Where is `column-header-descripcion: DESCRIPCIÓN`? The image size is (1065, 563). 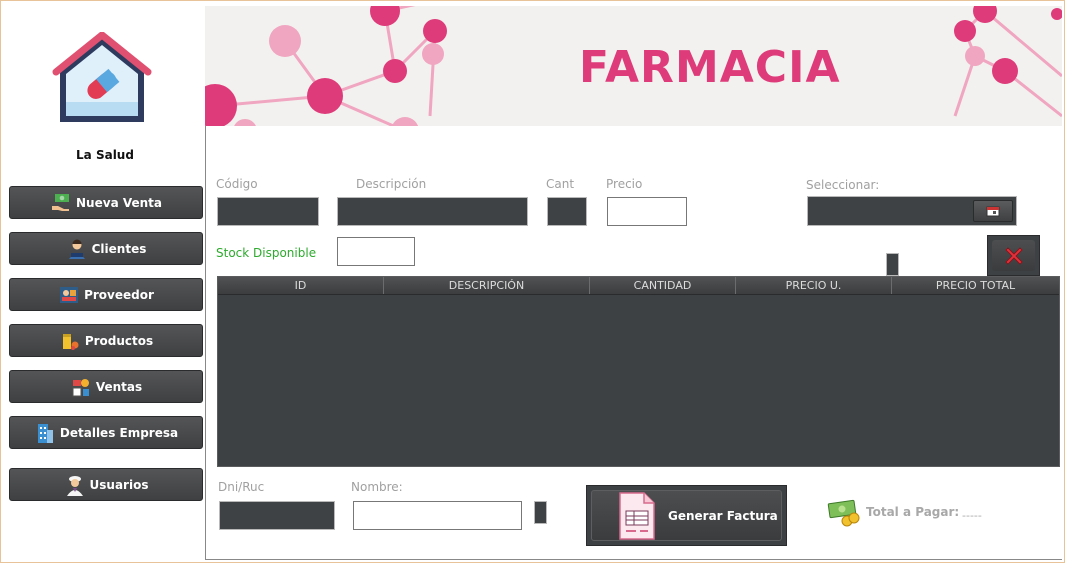
column-header-descripcion: DESCRIPCIÓN is located at coordinates (487, 285).